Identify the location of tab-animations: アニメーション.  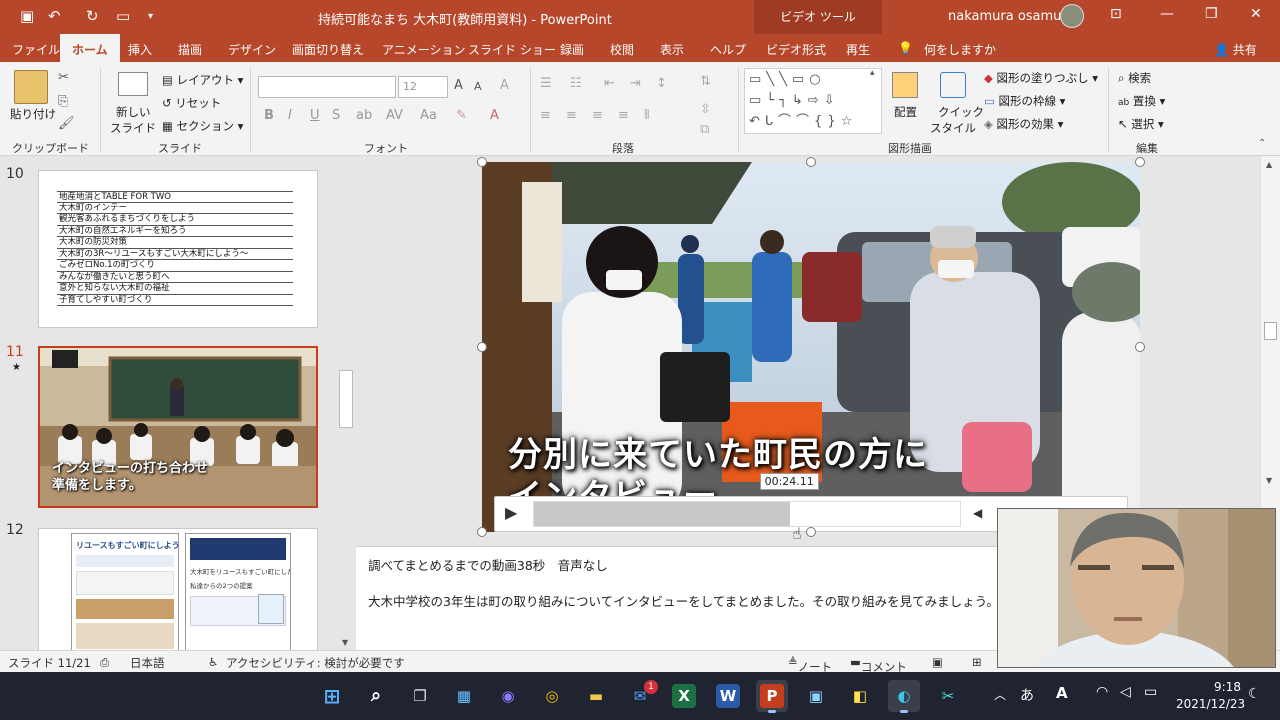
(424, 49).